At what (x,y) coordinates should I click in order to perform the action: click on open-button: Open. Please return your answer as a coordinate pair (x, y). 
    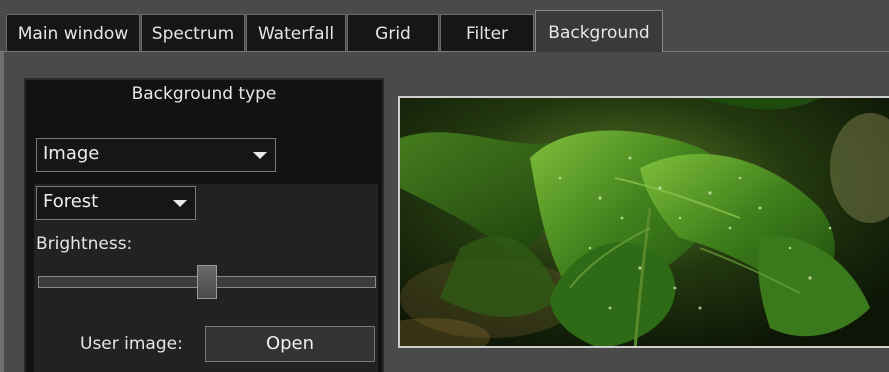
    Looking at the image, I should click on (290, 344).